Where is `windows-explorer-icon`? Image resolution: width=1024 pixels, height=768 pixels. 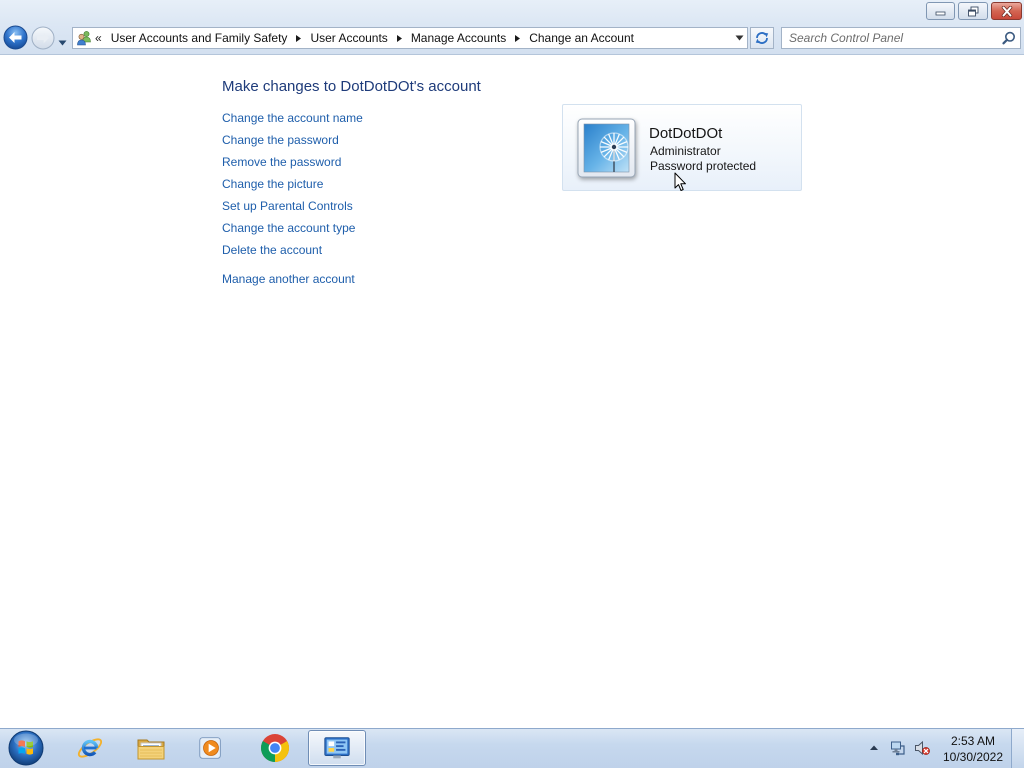
windows-explorer-icon is located at coordinates (151, 749).